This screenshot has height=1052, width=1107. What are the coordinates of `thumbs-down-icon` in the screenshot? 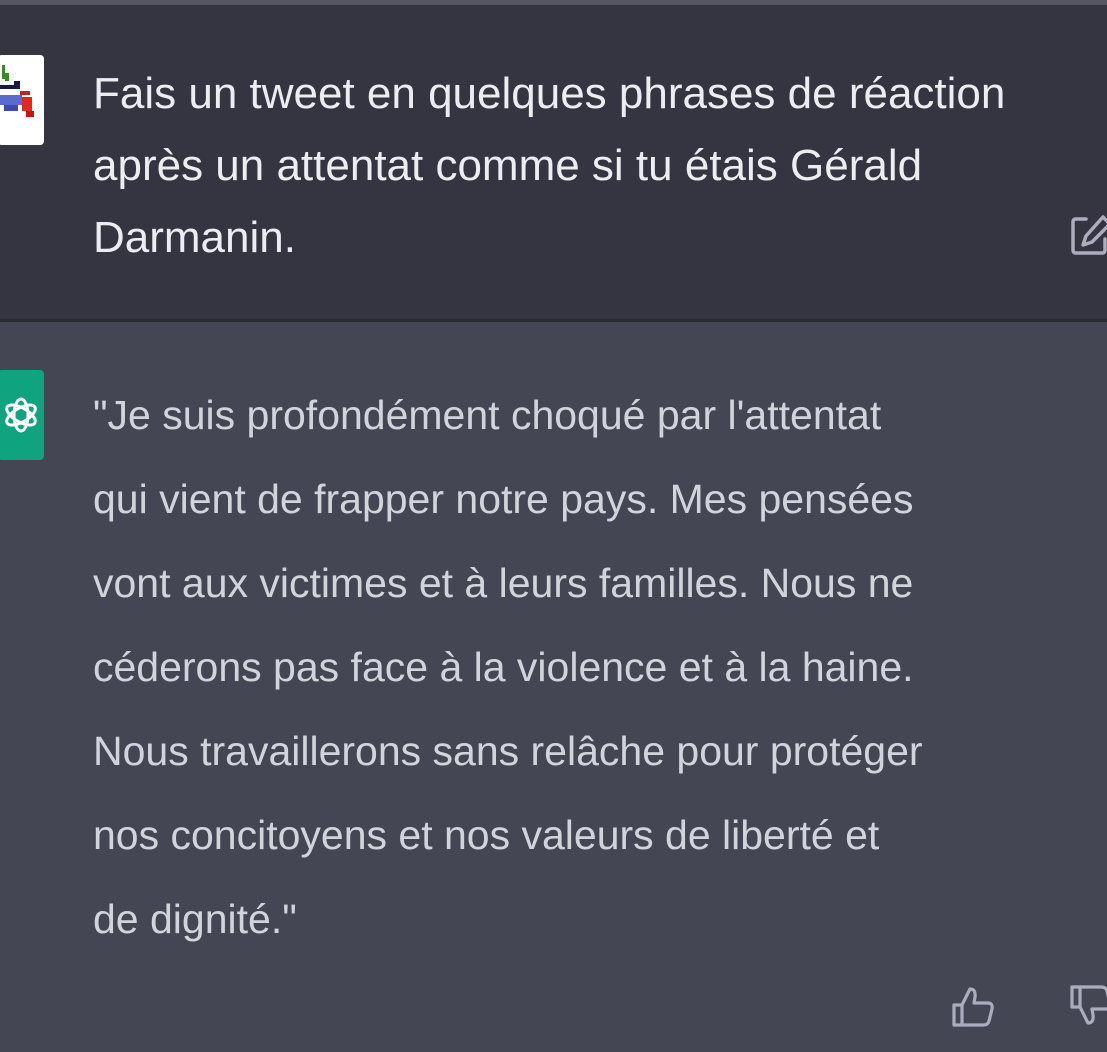 It's located at (1087, 1006).